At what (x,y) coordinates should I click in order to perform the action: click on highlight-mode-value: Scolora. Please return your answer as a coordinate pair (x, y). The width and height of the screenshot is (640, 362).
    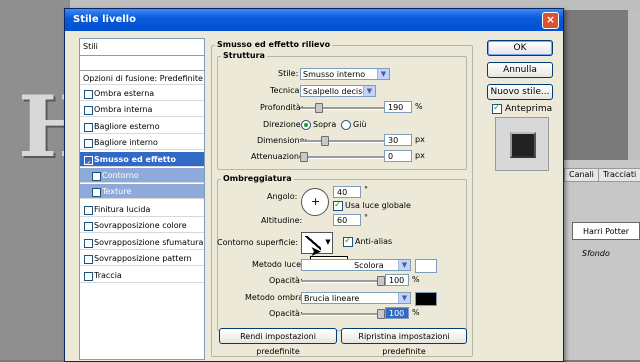
    Looking at the image, I should click on (369, 265).